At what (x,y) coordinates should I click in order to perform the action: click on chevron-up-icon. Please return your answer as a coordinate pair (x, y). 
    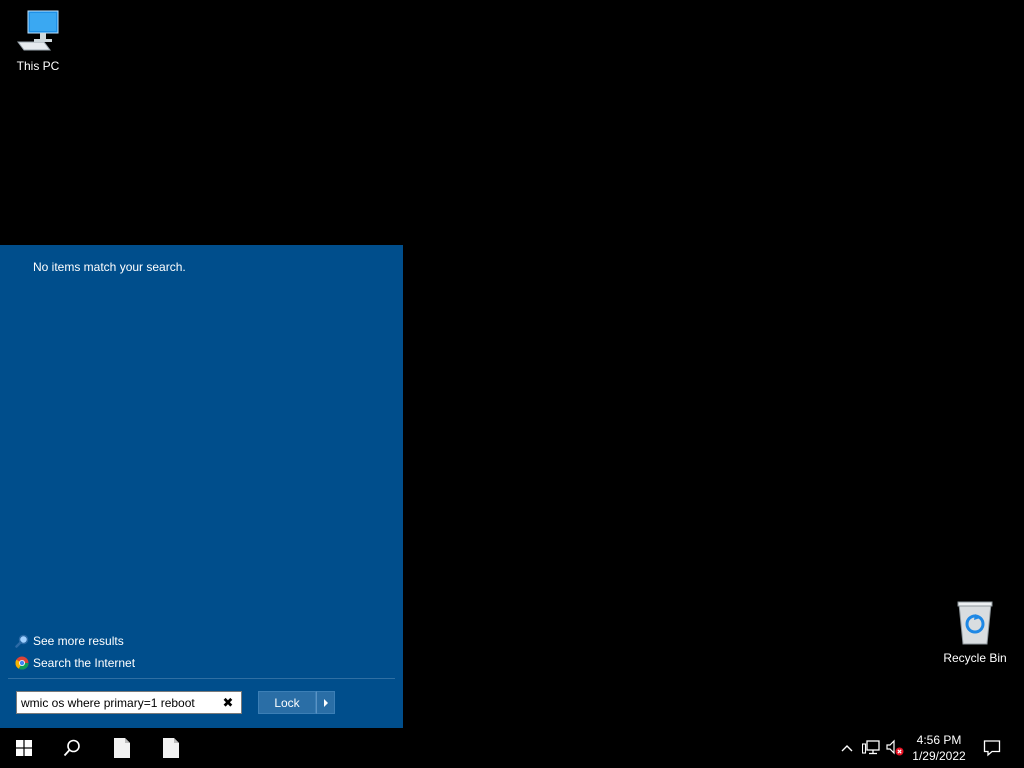
    Looking at the image, I should click on (847, 748).